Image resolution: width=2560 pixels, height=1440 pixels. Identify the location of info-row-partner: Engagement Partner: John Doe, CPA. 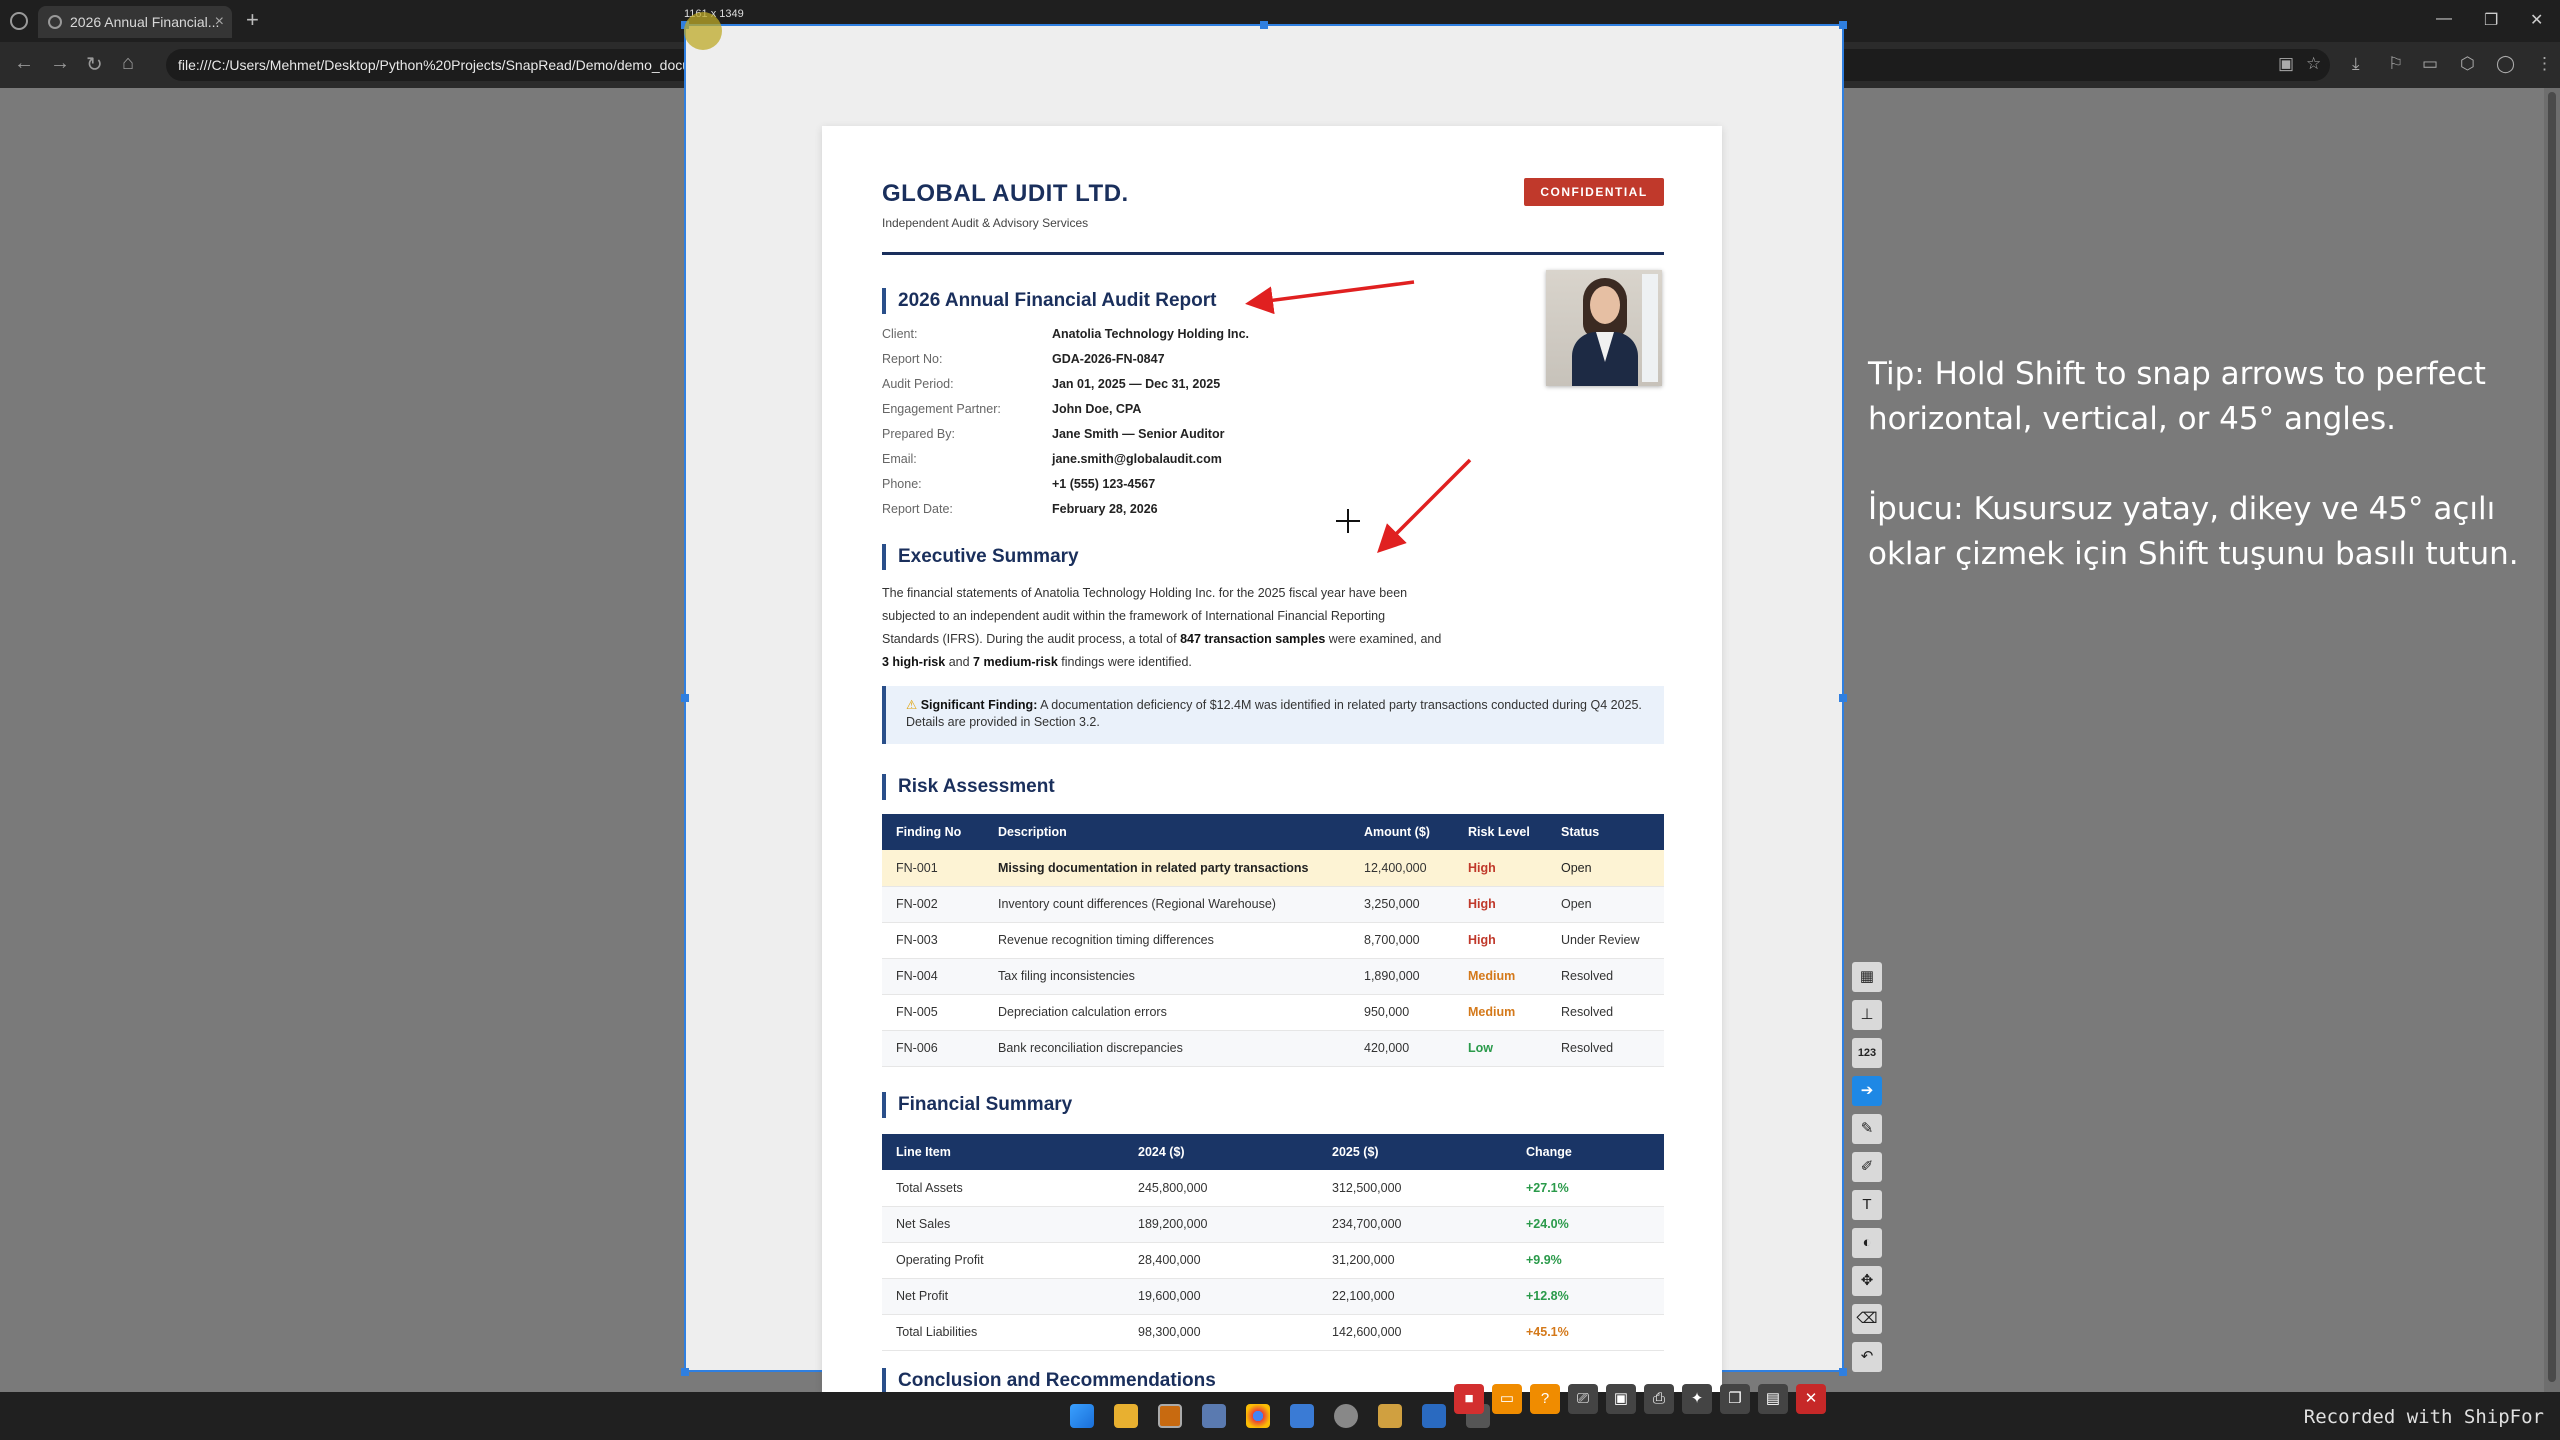
(1012, 409).